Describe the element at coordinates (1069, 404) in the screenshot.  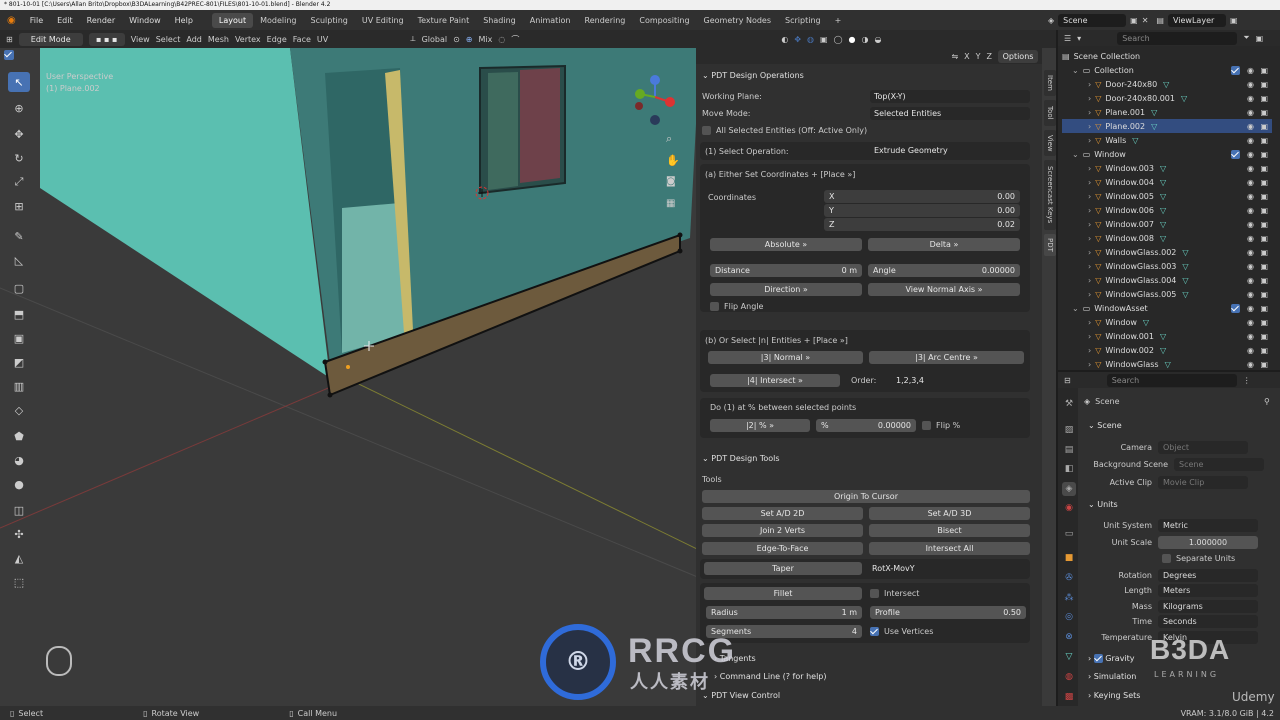
I see `tool-tab-icon: ⚒` at that location.